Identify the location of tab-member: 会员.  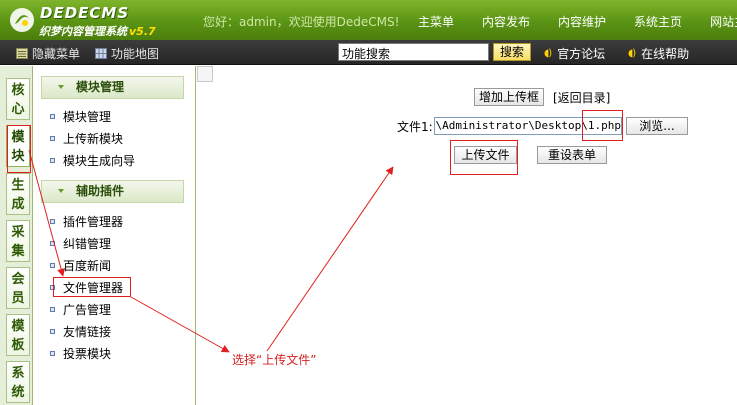
(18, 288).